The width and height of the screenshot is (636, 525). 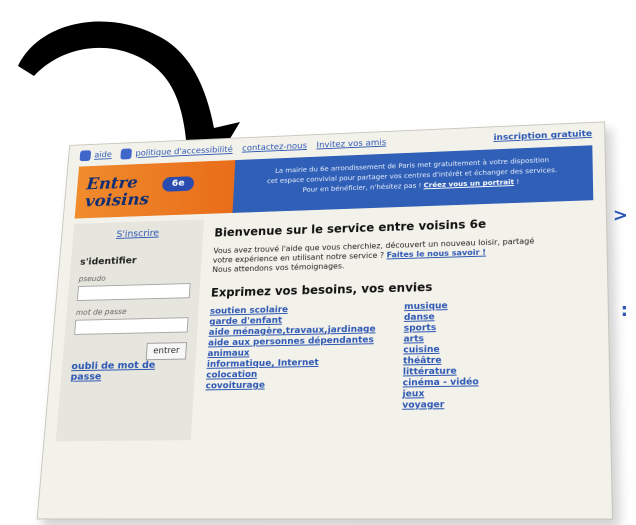 I want to click on invite-friends-link: Invitez vos amis, so click(x=351, y=144).